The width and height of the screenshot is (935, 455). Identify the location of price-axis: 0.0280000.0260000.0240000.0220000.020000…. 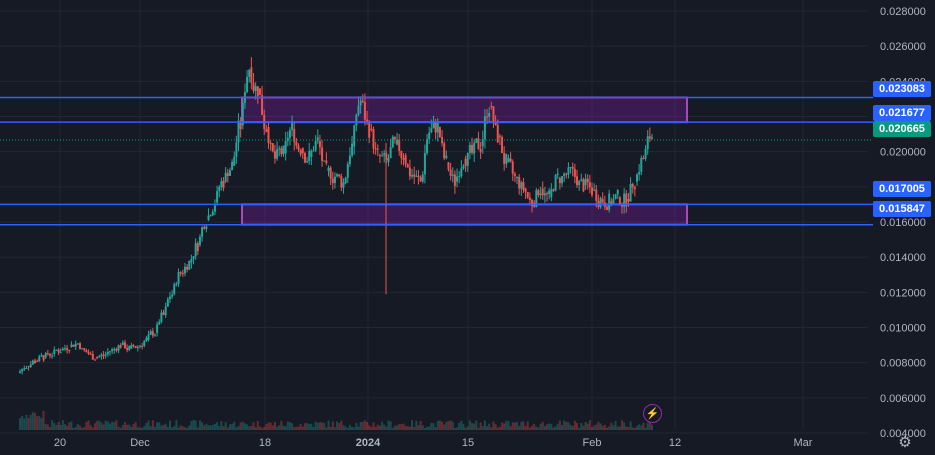
(903, 223).